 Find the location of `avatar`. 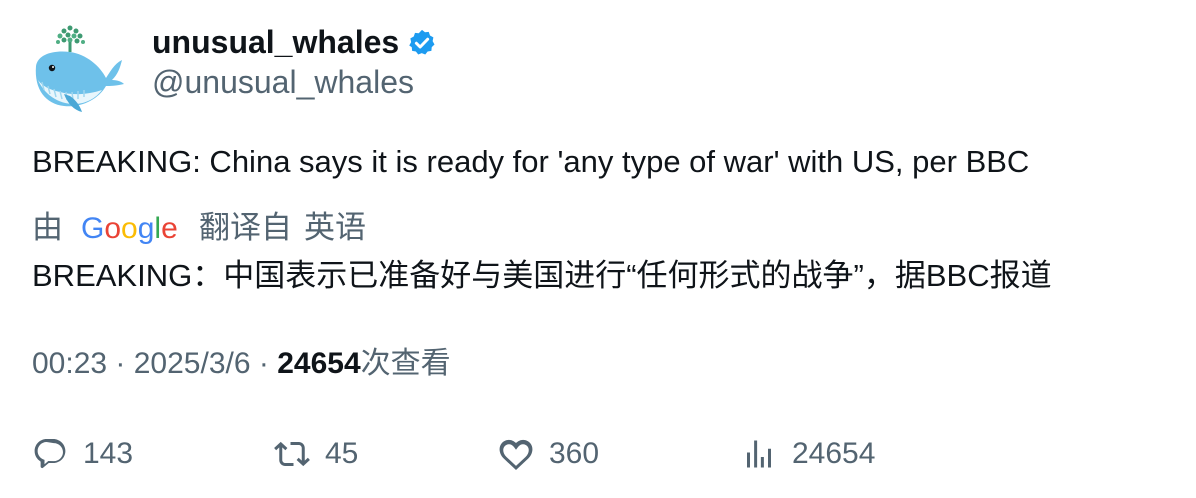

avatar is located at coordinates (78, 69).